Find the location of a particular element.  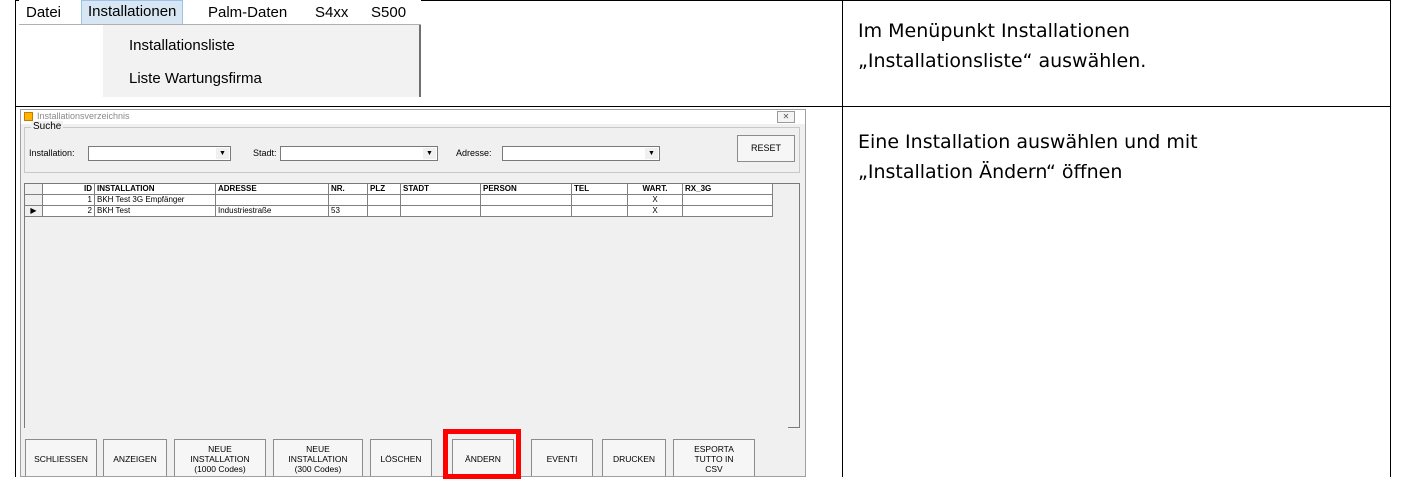

instruction-step1-line2: „Installationsliste“ auswählen. is located at coordinates (1002, 61).